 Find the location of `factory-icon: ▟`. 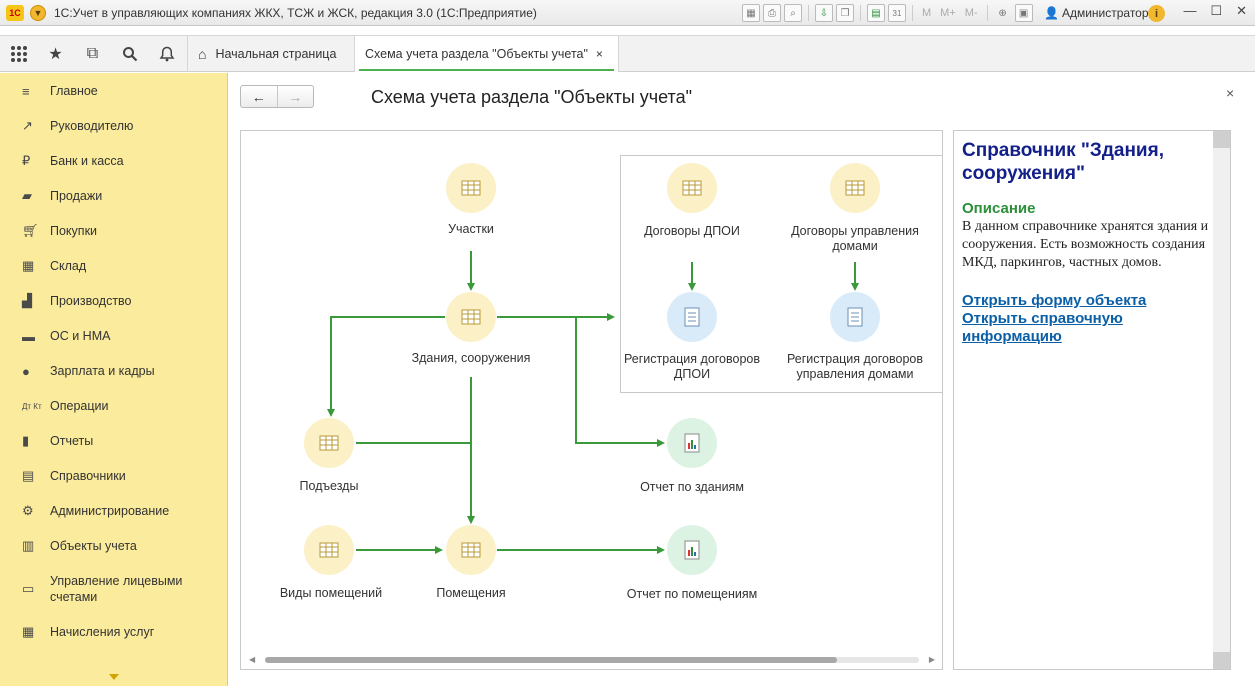

factory-icon: ▟ is located at coordinates (27, 300).